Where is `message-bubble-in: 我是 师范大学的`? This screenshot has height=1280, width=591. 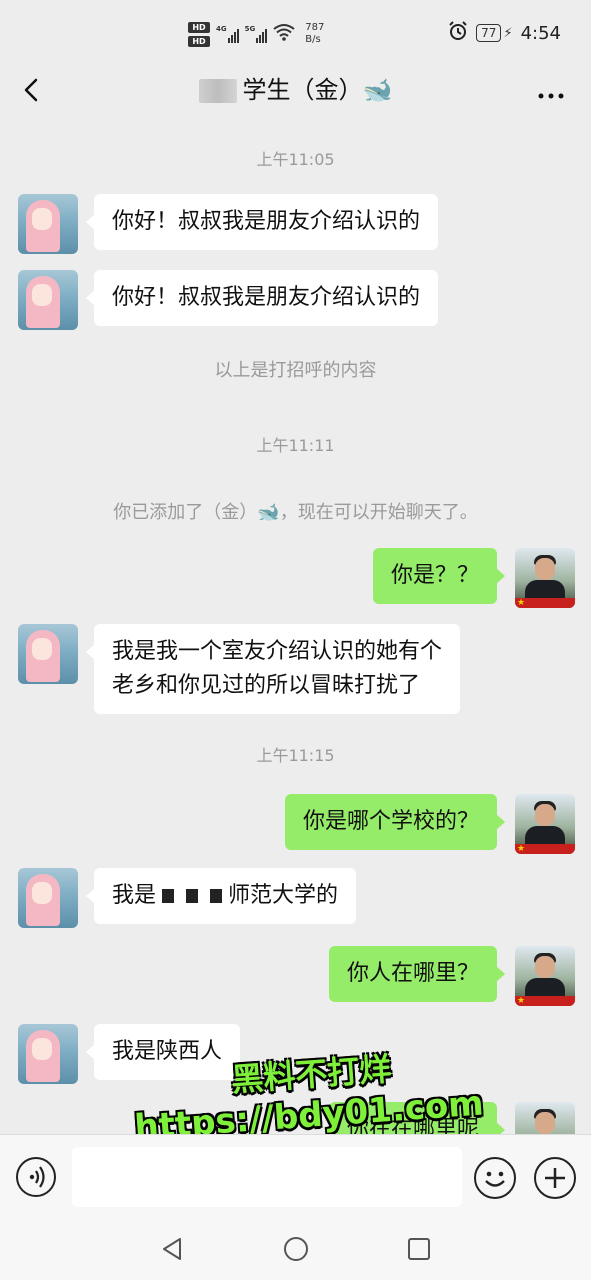 message-bubble-in: 我是 师范大学的 is located at coordinates (221, 896).